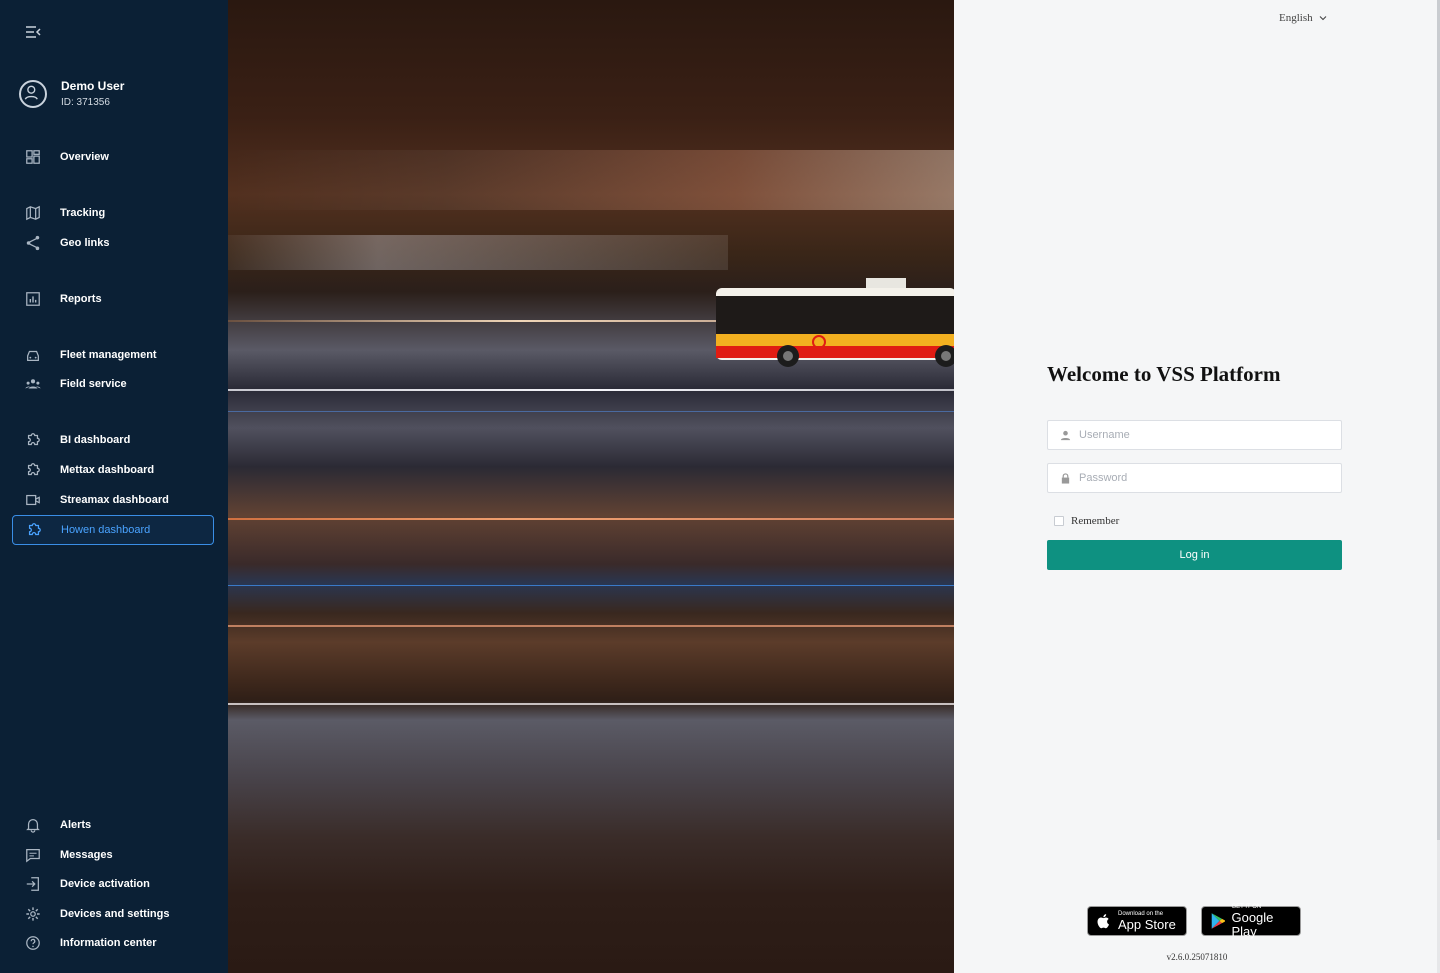 This screenshot has width=1440, height=973. What do you see at coordinates (106, 530) in the screenshot?
I see `nav-label: Howen dashboard` at bounding box center [106, 530].